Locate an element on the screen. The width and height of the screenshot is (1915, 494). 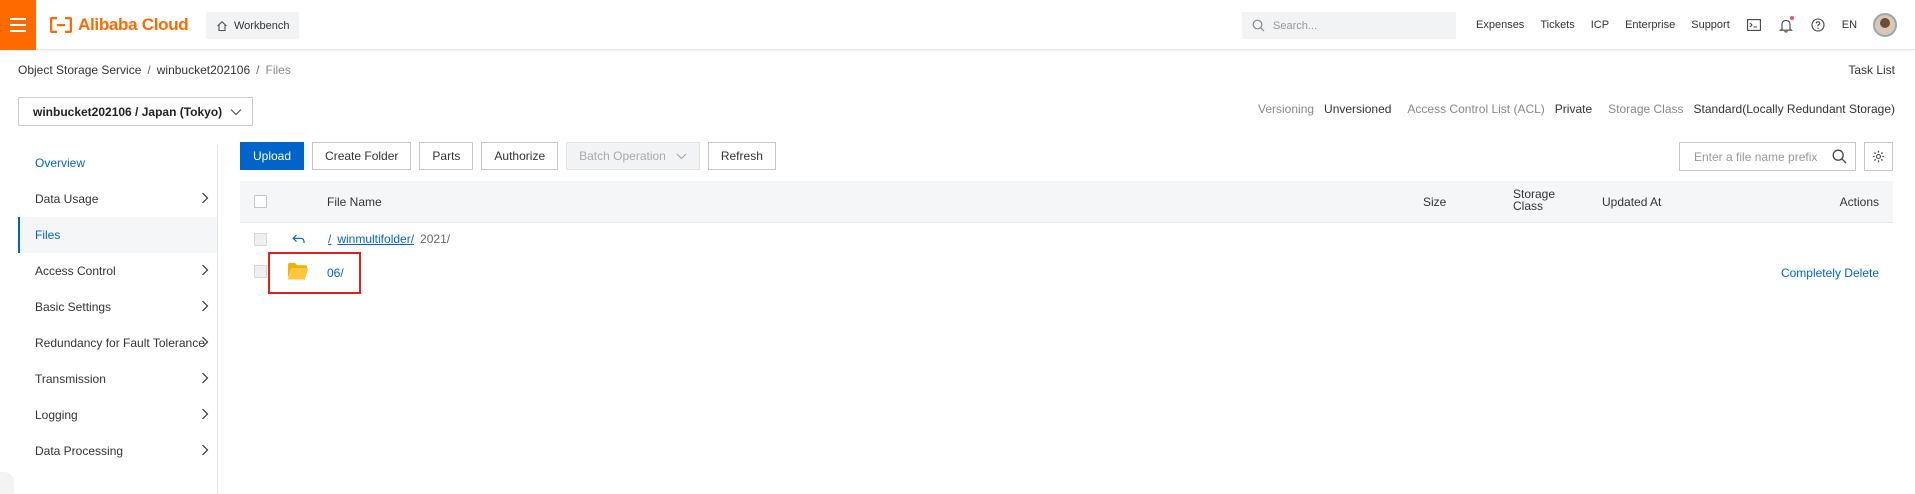
sidebar-item-label: Overview is located at coordinates (60, 163).